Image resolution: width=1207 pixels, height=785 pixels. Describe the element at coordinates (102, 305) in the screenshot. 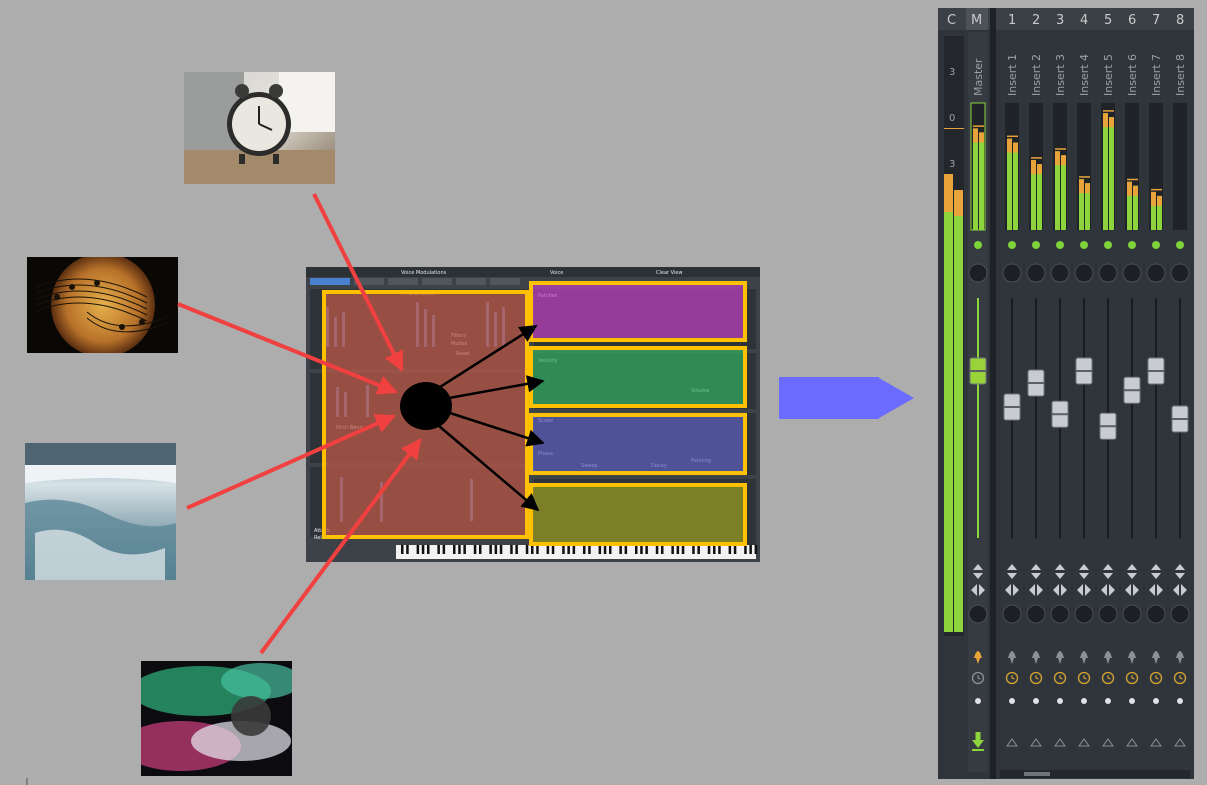

I see `music-notes-photo` at that location.